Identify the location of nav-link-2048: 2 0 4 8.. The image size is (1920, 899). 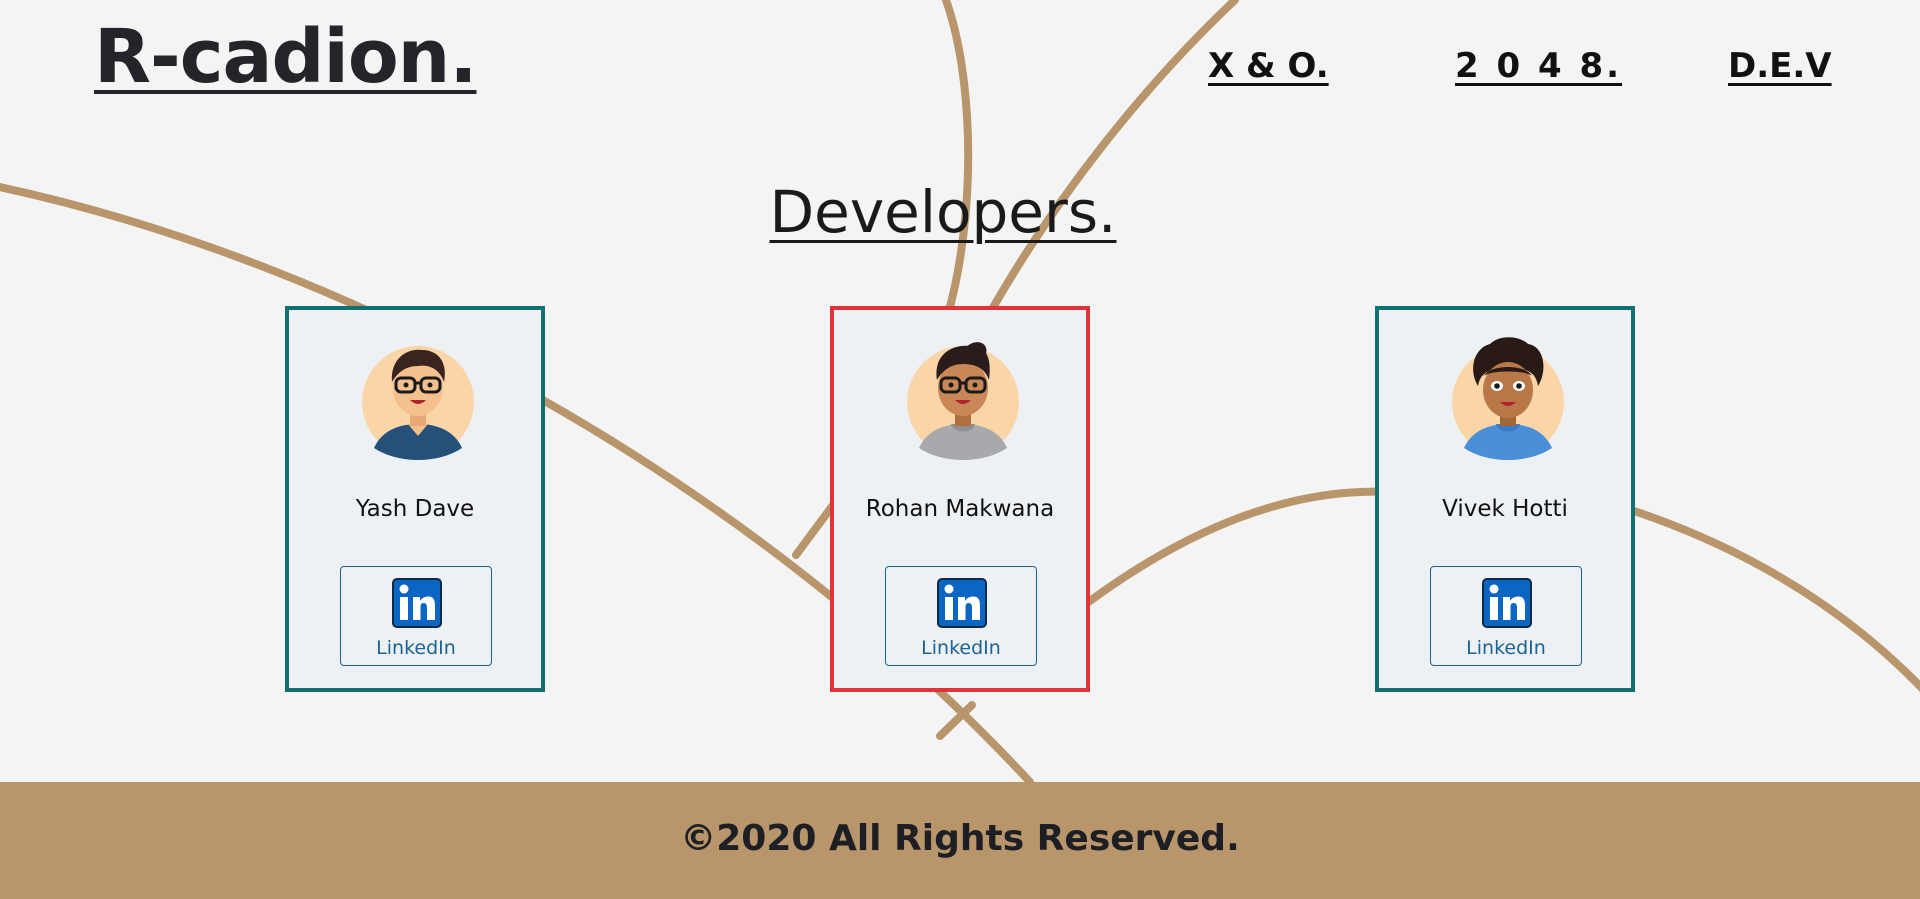
(1538, 66).